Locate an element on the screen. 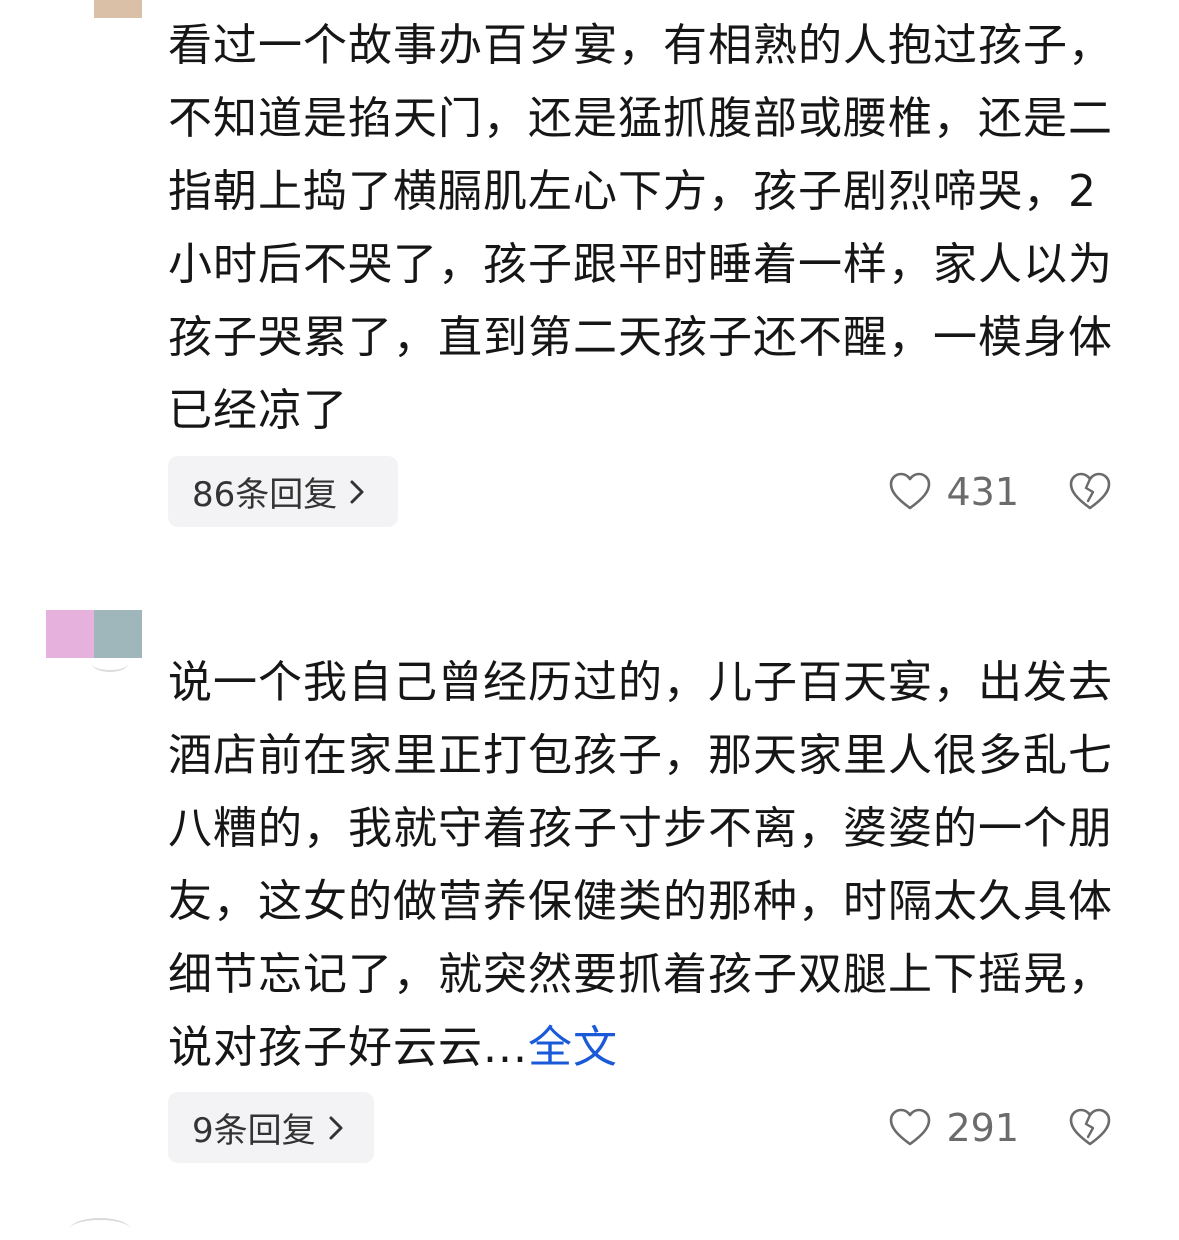 This screenshot has height=1240, width=1179. replies-label: 86条回复 is located at coordinates (265, 495).